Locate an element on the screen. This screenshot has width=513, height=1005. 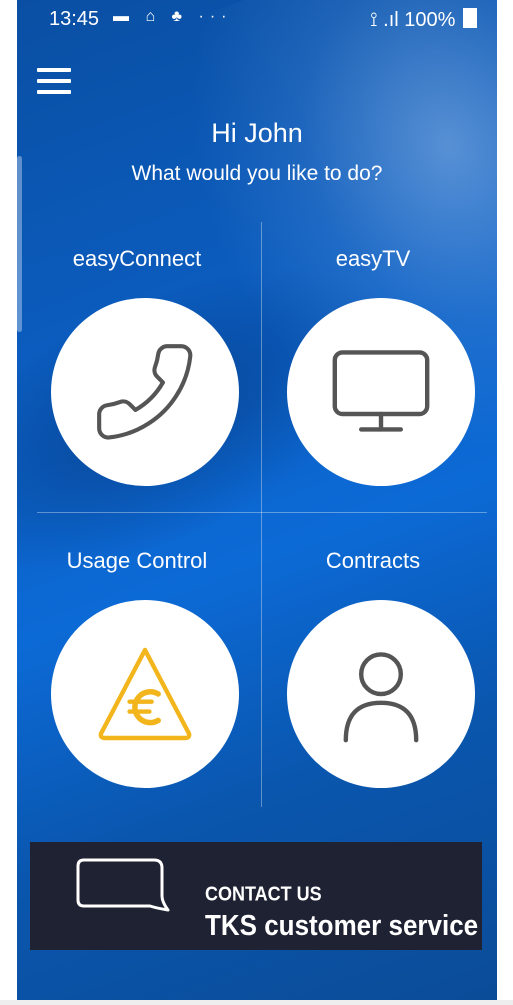
battery-icon is located at coordinates (470, 18).